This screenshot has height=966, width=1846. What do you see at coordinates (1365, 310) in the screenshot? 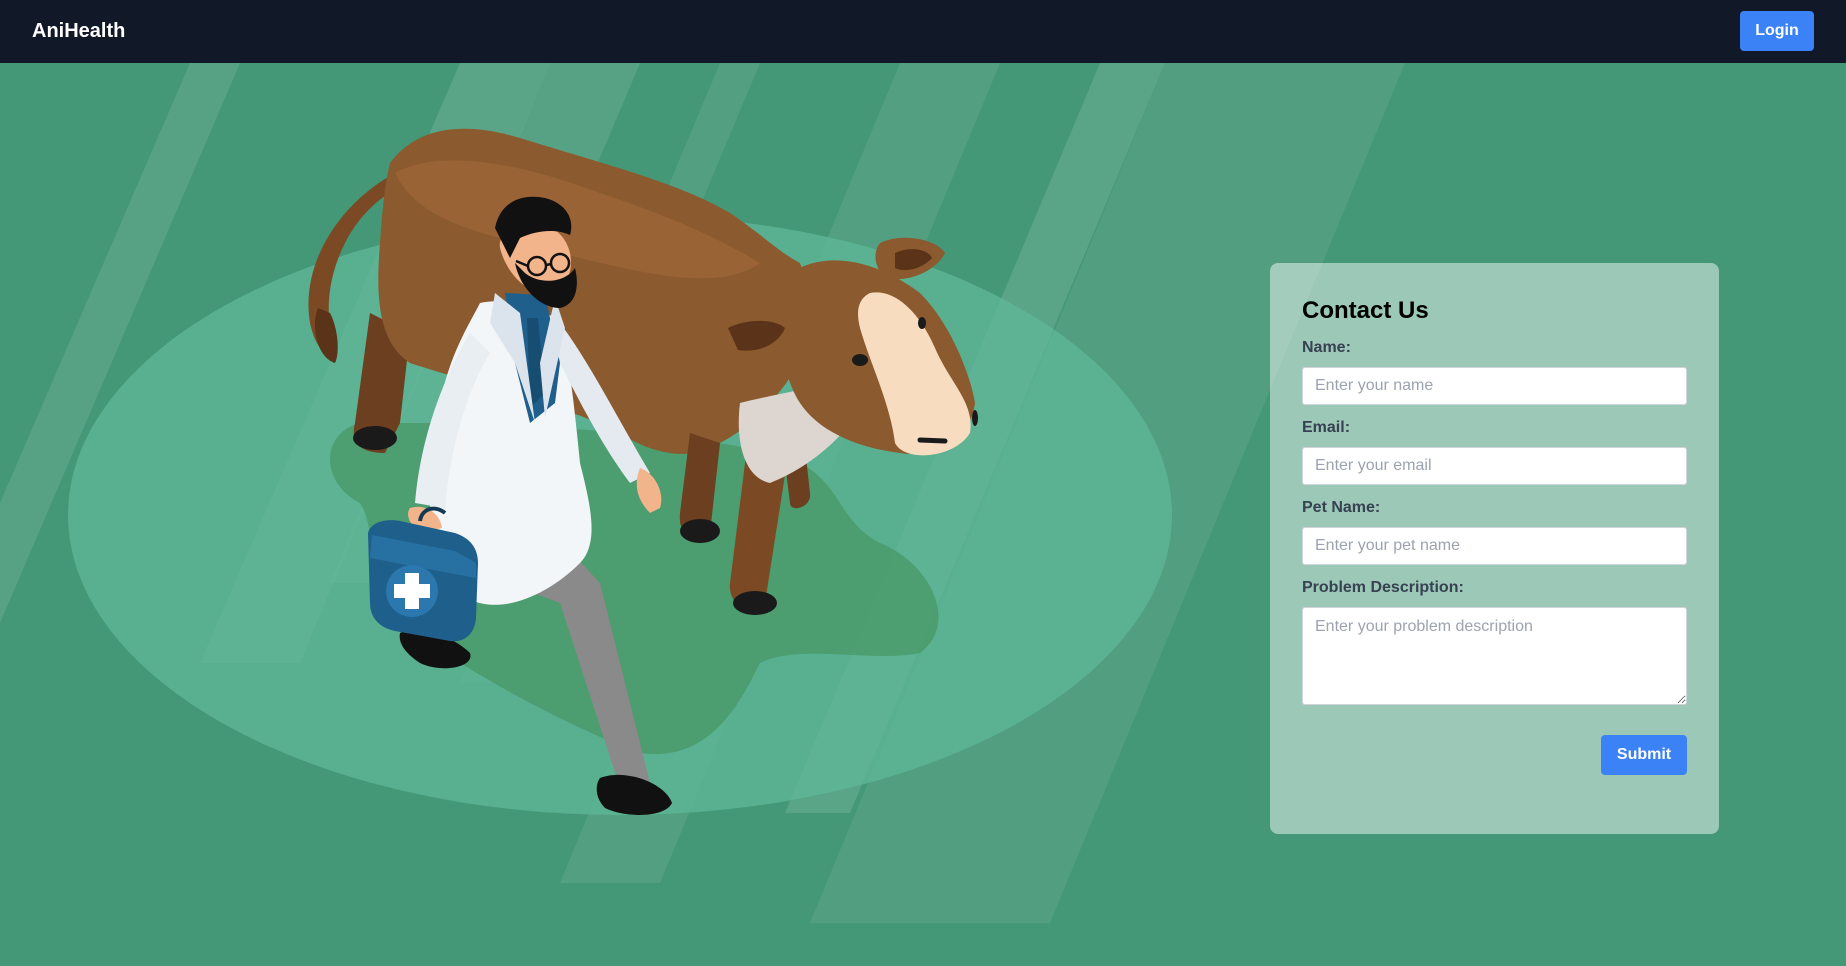
I see `contact-form-title: Contact Us` at bounding box center [1365, 310].